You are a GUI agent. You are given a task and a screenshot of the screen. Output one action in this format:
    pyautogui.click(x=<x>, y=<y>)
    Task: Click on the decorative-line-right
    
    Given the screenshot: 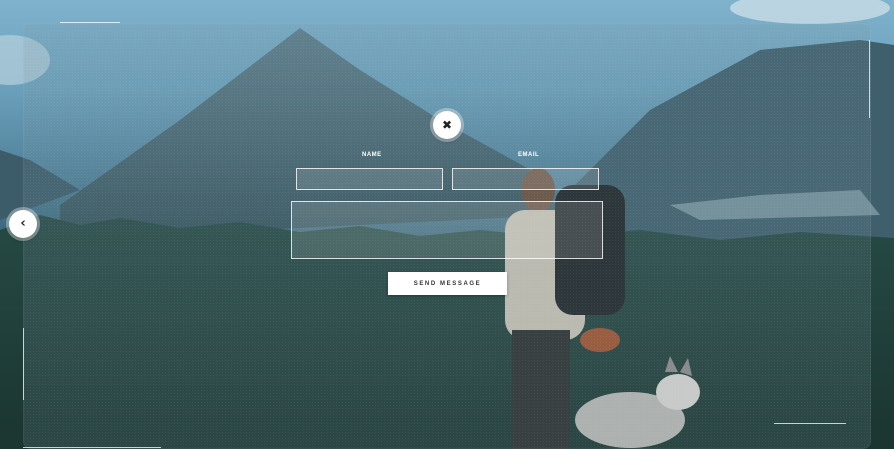 What is the action you would take?
    pyautogui.click(x=869, y=79)
    